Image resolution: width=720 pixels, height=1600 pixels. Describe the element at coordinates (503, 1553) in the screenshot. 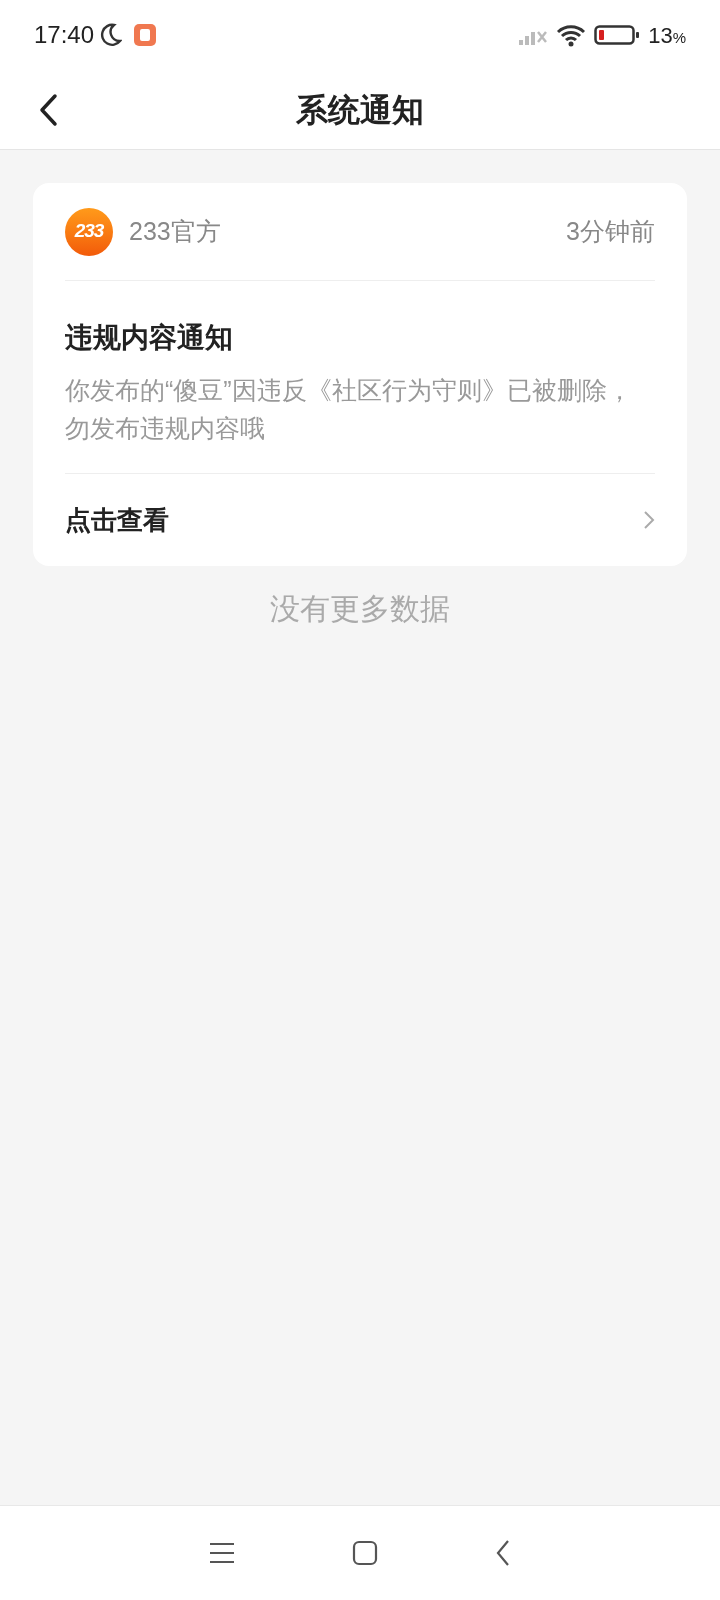

I see `back-nav-icon` at that location.